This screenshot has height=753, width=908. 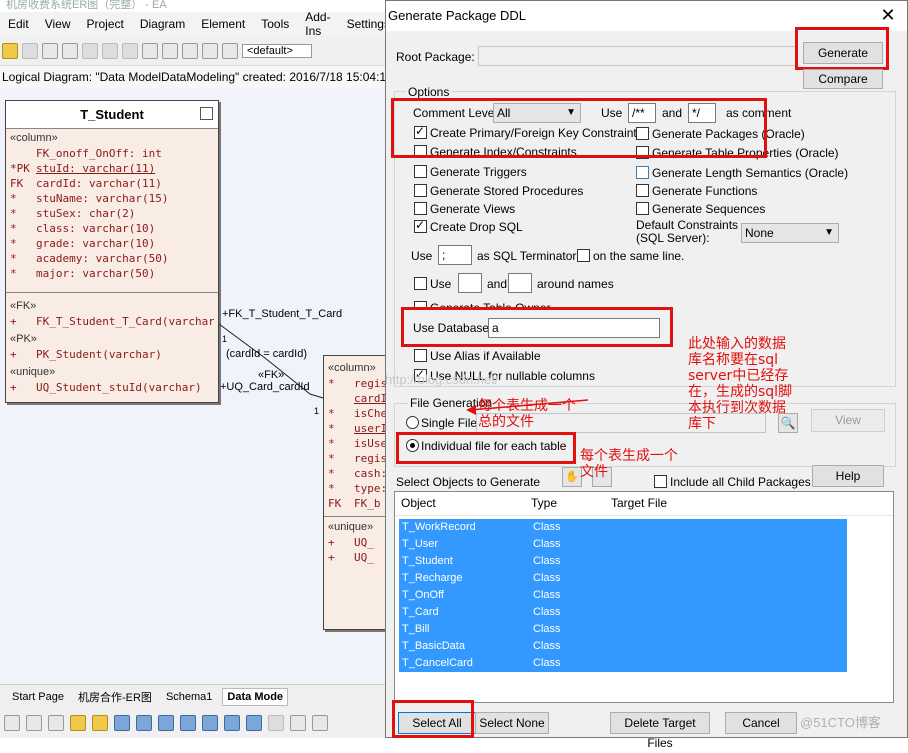 I want to click on table-header: Object Type Target File, so click(x=644, y=504).